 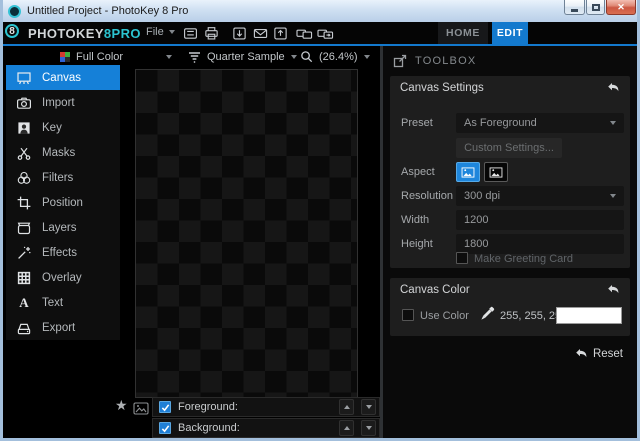 What do you see at coordinates (496, 172) in the screenshot?
I see `aspect-landscape-button` at bounding box center [496, 172].